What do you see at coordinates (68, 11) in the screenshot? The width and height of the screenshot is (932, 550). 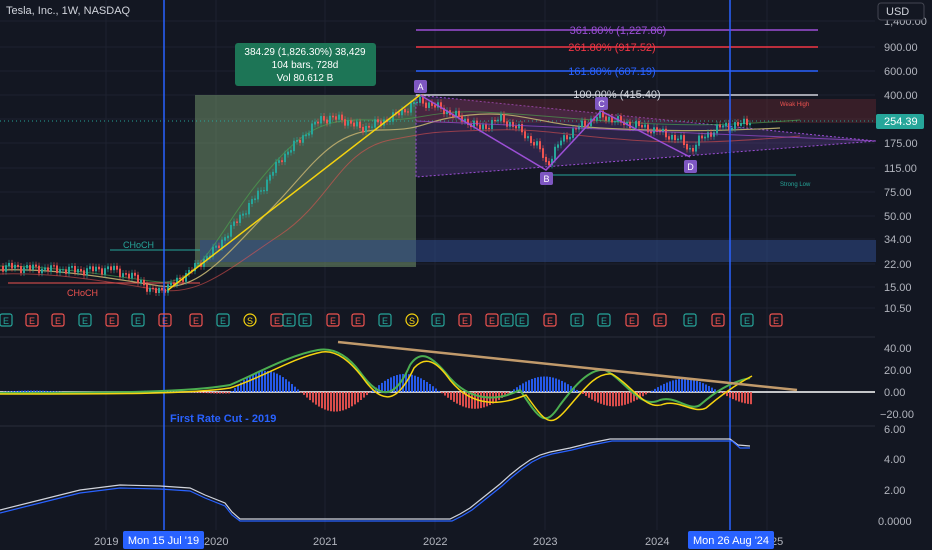 I see `symbol-title: Tesla, Inc., 1W, NASDAQ` at bounding box center [68, 11].